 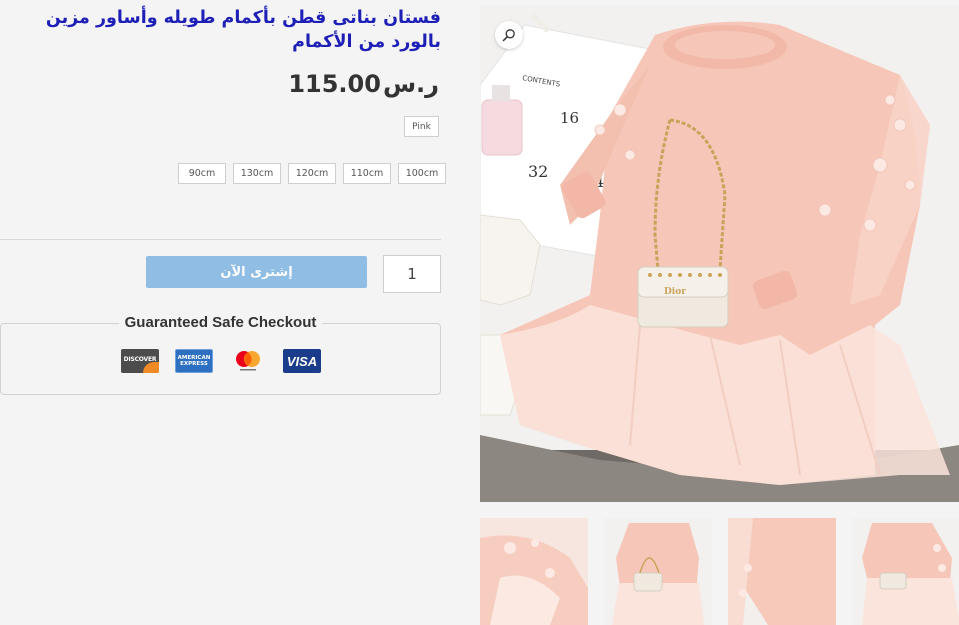 I want to click on amex-icon: AMERICAN EXPRESS, so click(x=194, y=361).